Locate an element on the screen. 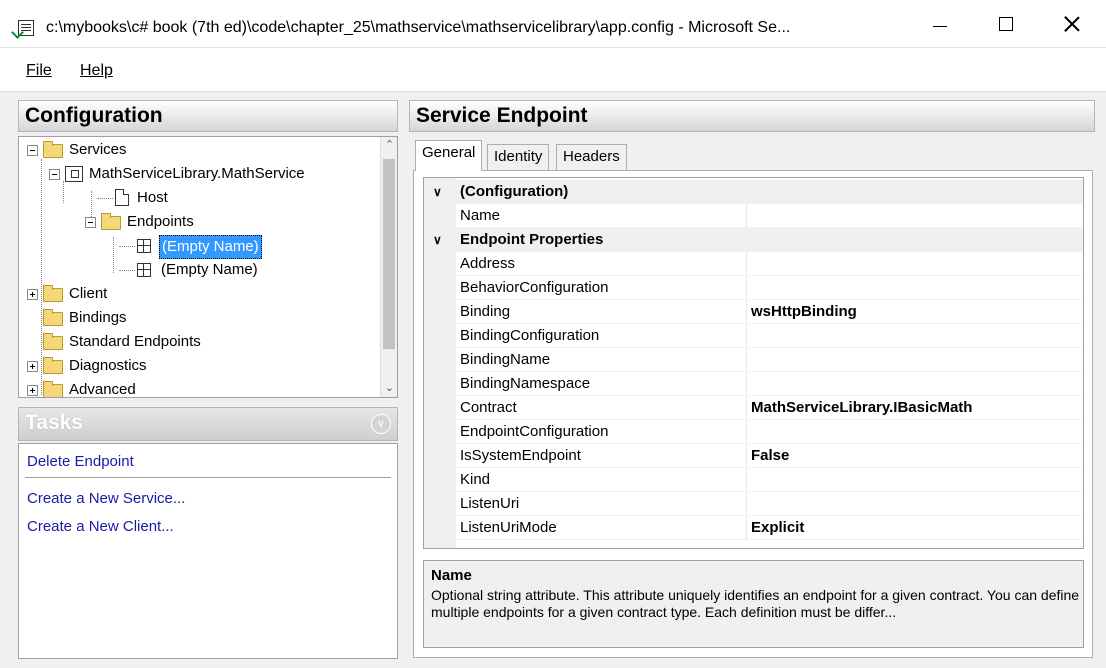 The image size is (1106, 668). property-row-binding-name: BindingName is located at coordinates (753, 360).